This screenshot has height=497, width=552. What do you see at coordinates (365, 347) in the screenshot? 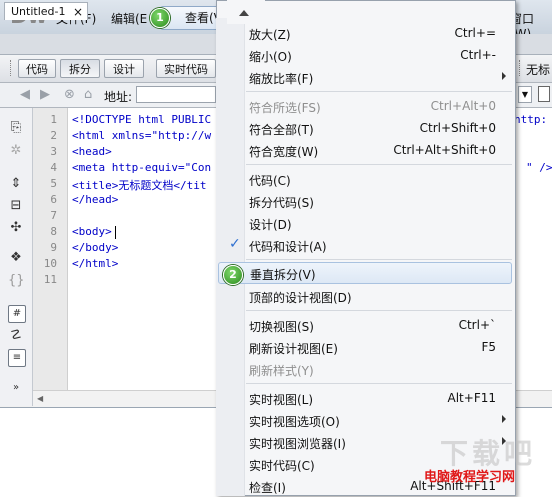
I see `menu-item-refresh-design-view: 刷新设计视图(E) F5` at bounding box center [365, 347].